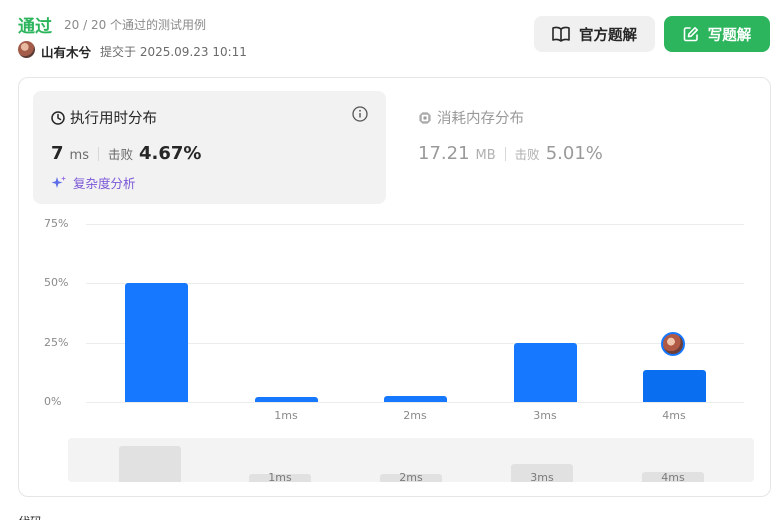 Image resolution: width=784 pixels, height=520 pixels. Describe the element at coordinates (480, 119) in the screenshot. I see `memory-title-label: 消耗内存分布` at that location.